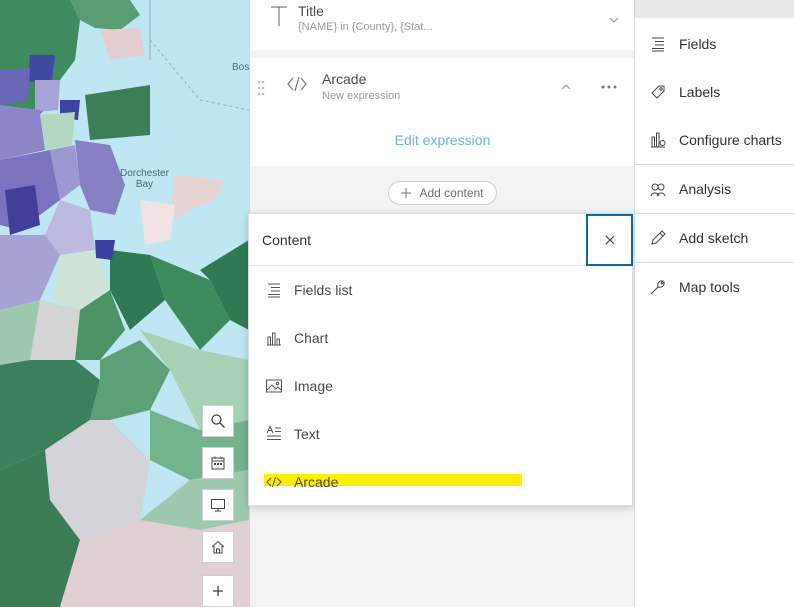 The image size is (794, 607). What do you see at coordinates (440, 338) in the screenshot?
I see `content-item-chart: Chart` at bounding box center [440, 338].